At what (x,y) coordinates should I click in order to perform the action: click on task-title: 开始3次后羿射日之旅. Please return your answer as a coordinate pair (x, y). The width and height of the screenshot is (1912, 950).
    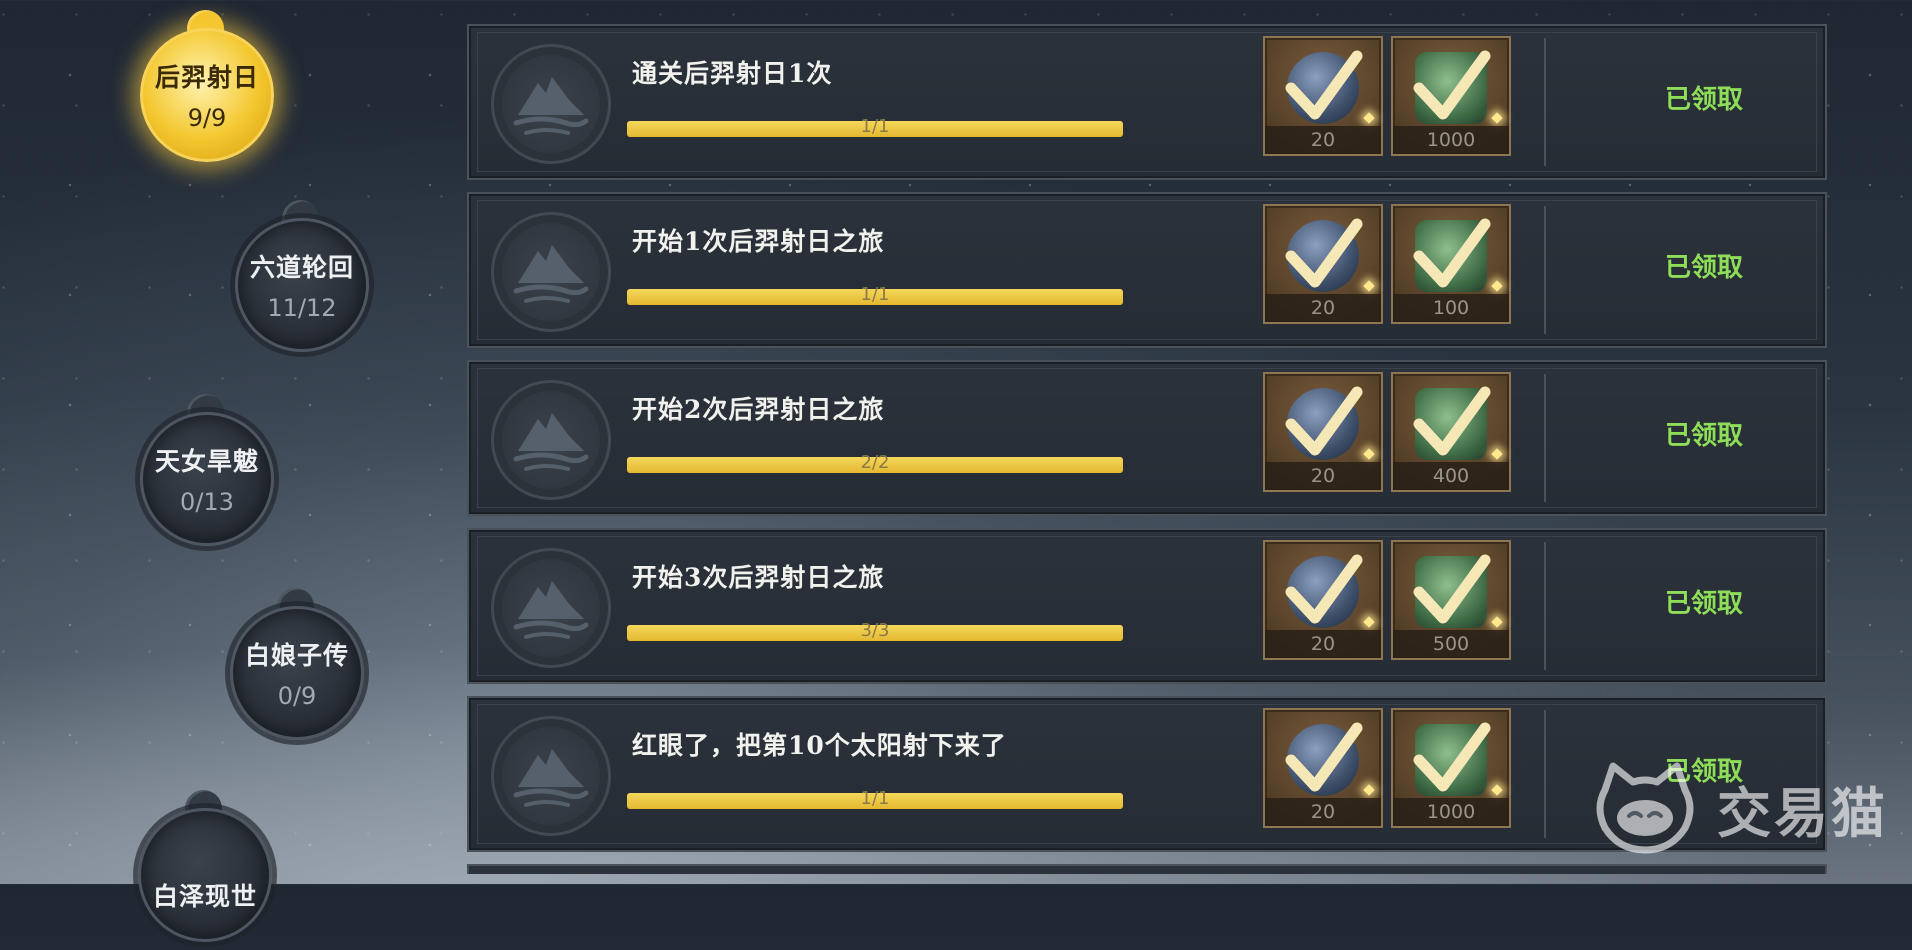
    Looking at the image, I should click on (758, 577).